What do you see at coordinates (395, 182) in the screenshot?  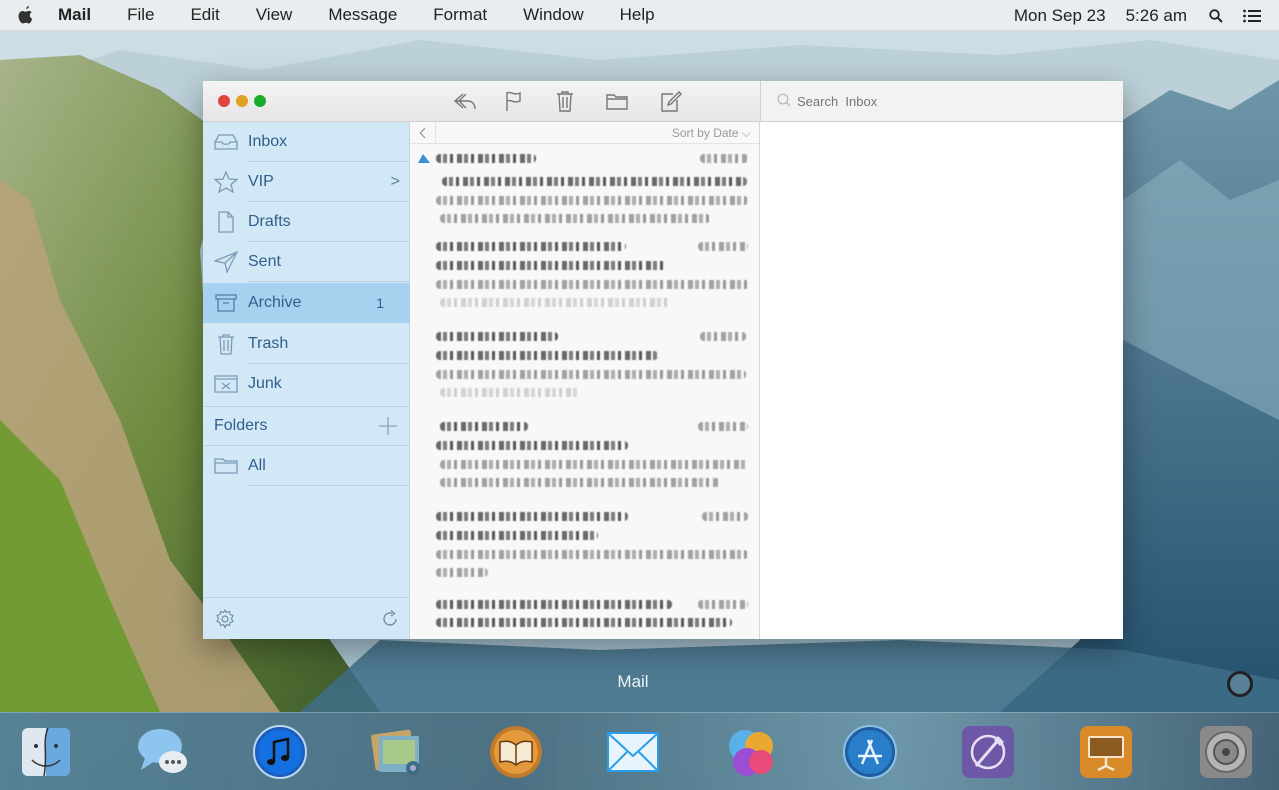 I see `chevron-right-icon: >` at bounding box center [395, 182].